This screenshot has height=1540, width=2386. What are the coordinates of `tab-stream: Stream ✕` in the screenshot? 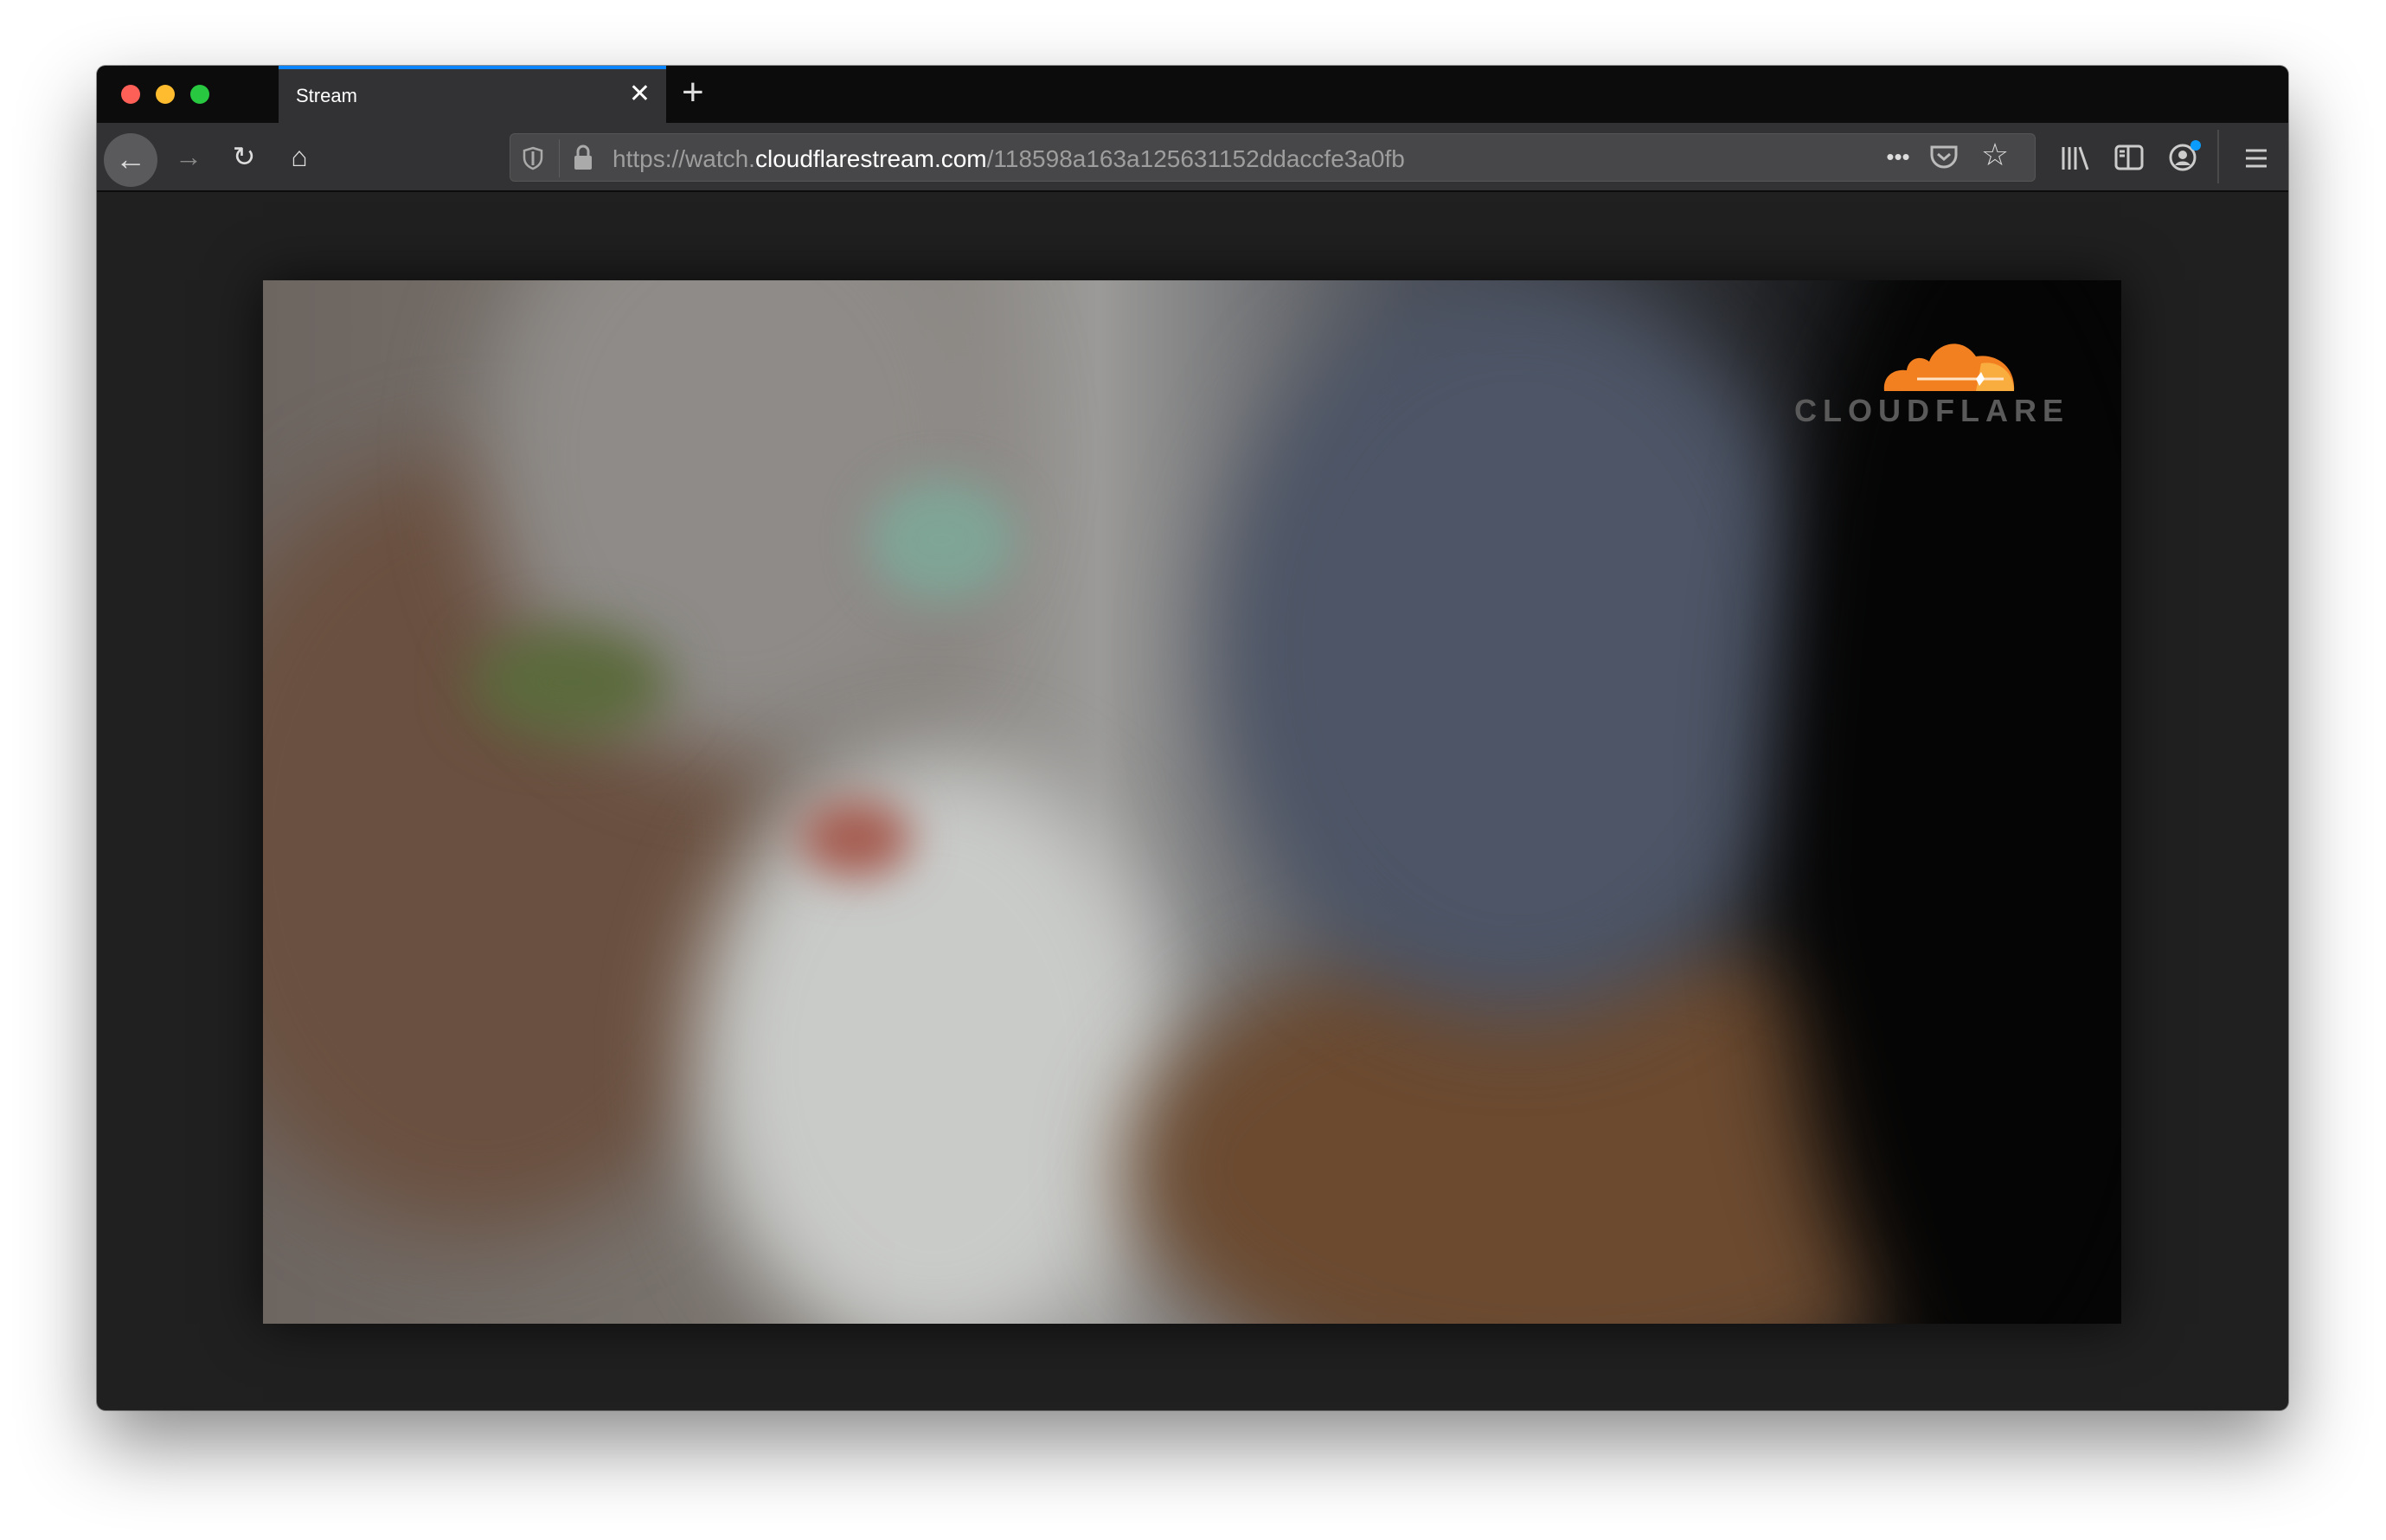 It's located at (472, 94).